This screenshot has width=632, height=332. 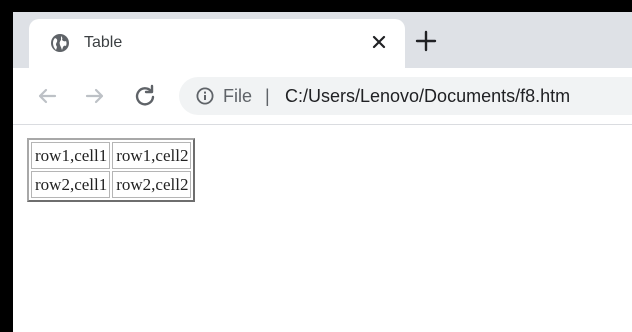 What do you see at coordinates (60, 43) in the screenshot?
I see `globe-icon` at bounding box center [60, 43].